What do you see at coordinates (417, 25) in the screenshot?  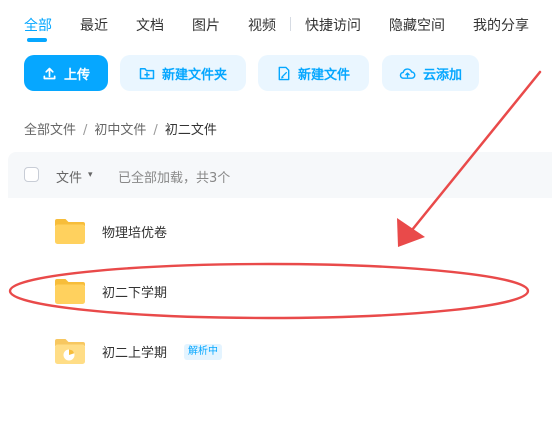 I see `tab-hidden-space: 隐藏空间` at bounding box center [417, 25].